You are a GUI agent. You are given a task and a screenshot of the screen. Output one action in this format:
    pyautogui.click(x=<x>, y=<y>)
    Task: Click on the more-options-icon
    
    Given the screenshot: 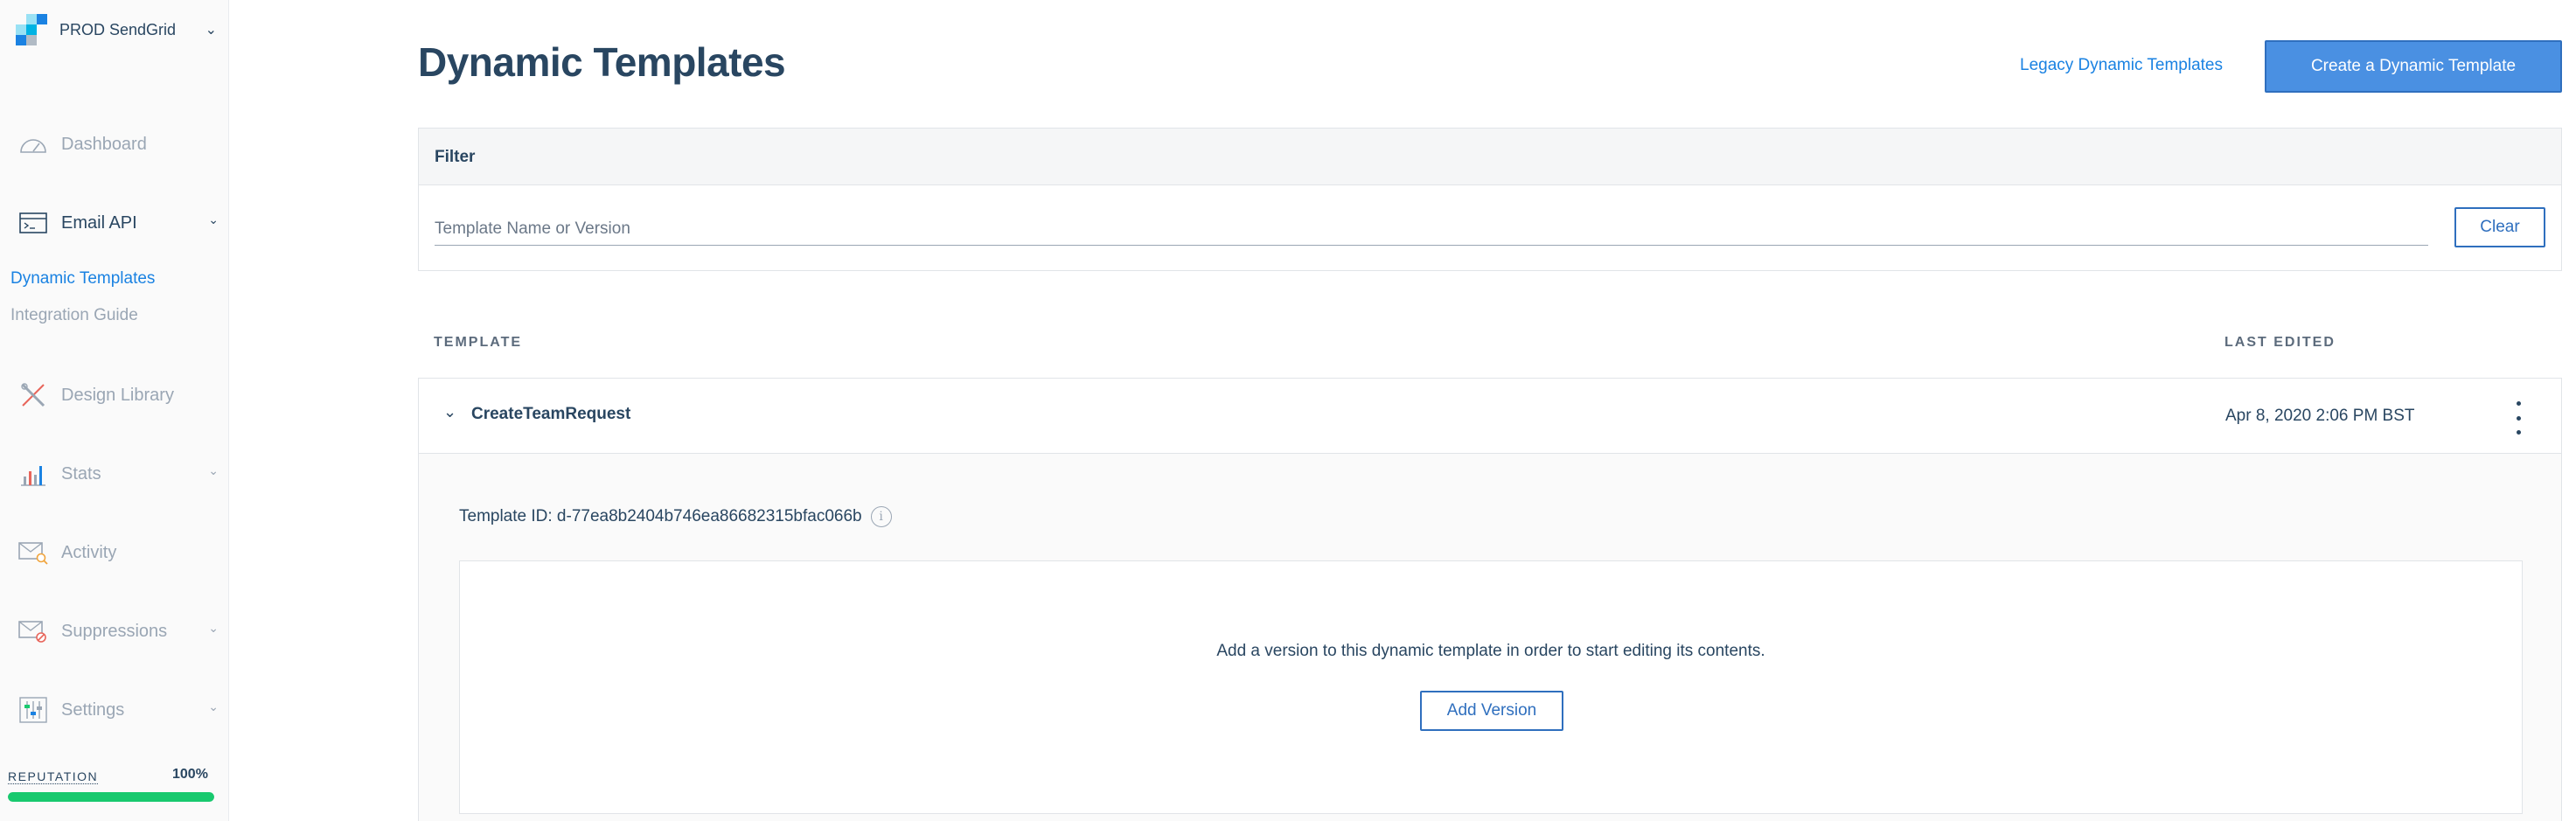 What is the action you would take?
    pyautogui.click(x=2518, y=418)
    